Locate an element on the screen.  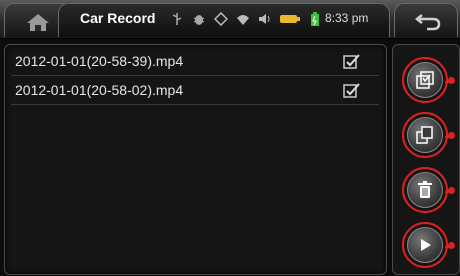
clock-time: 8:33 pm is located at coordinates (347, 18).